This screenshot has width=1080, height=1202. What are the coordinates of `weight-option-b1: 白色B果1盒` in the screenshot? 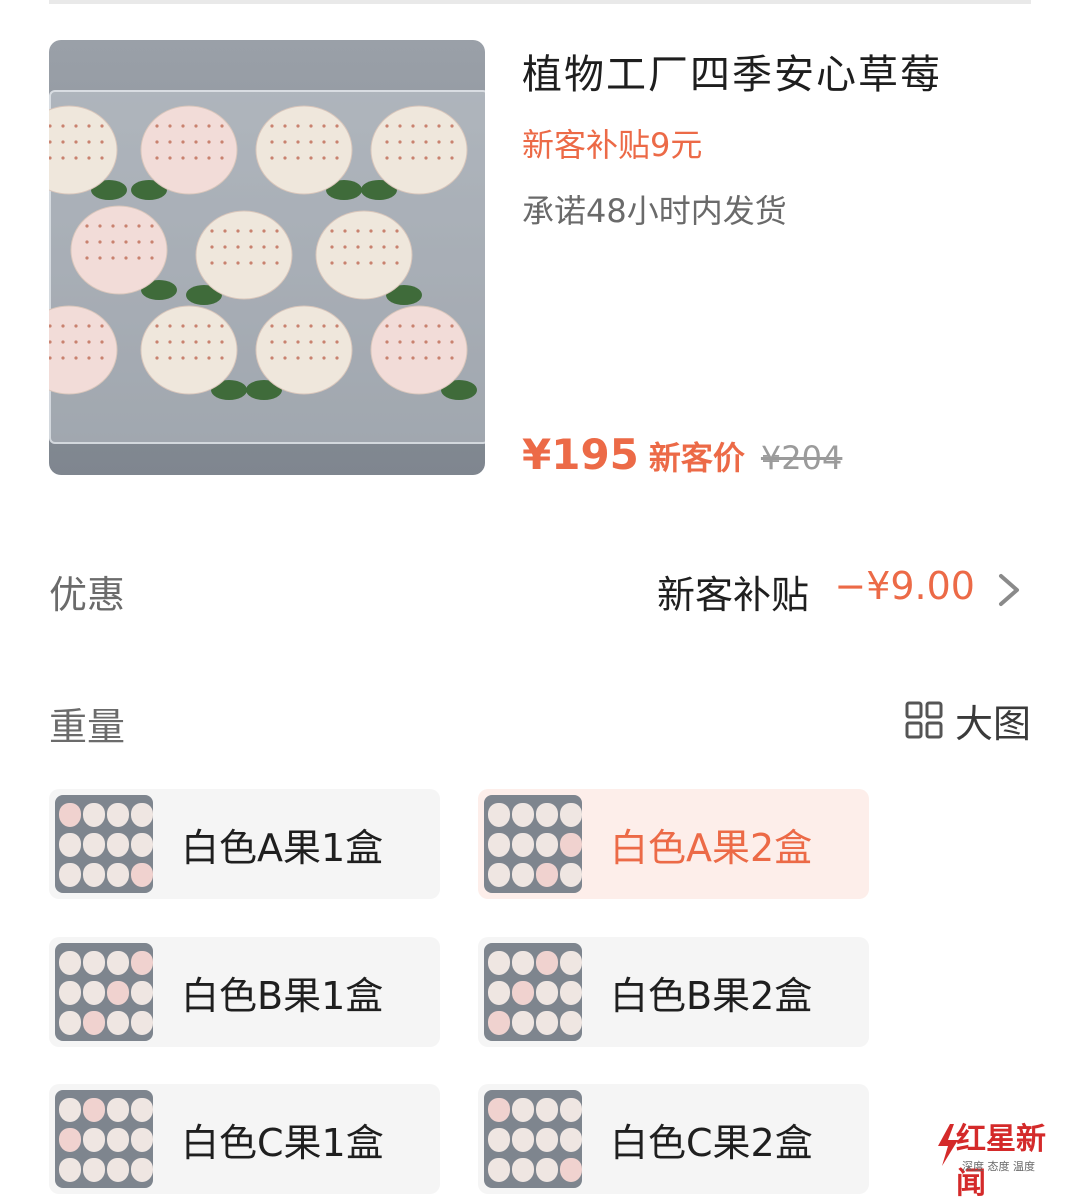 It's located at (244, 992).